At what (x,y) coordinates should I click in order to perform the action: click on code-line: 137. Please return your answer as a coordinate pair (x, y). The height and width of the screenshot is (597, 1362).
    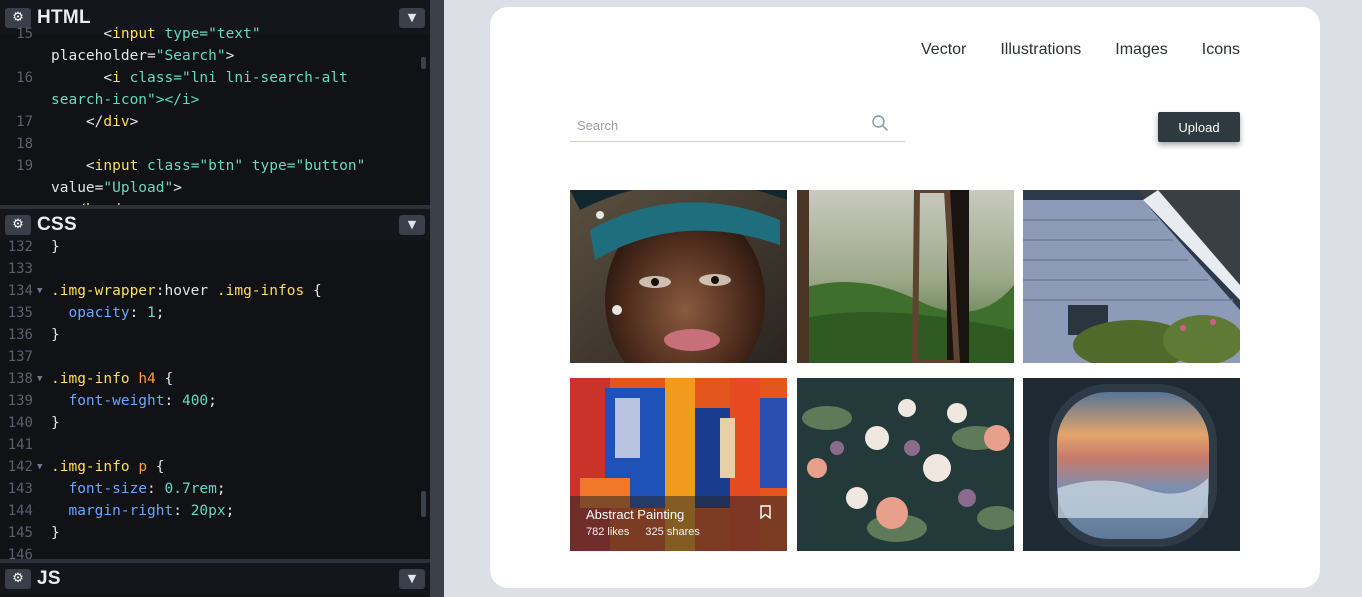
    Looking at the image, I should click on (210, 357).